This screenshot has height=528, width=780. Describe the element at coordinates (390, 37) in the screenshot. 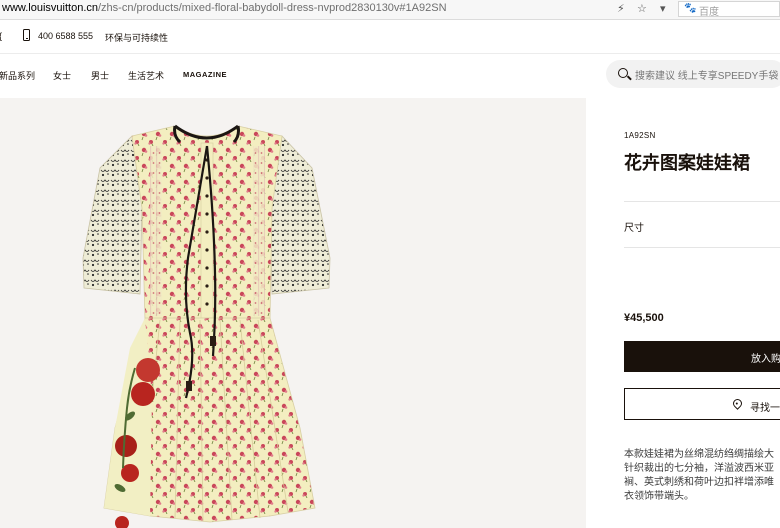

I see `utility-bar: { 400 6588 555 环保与可持续性` at that location.